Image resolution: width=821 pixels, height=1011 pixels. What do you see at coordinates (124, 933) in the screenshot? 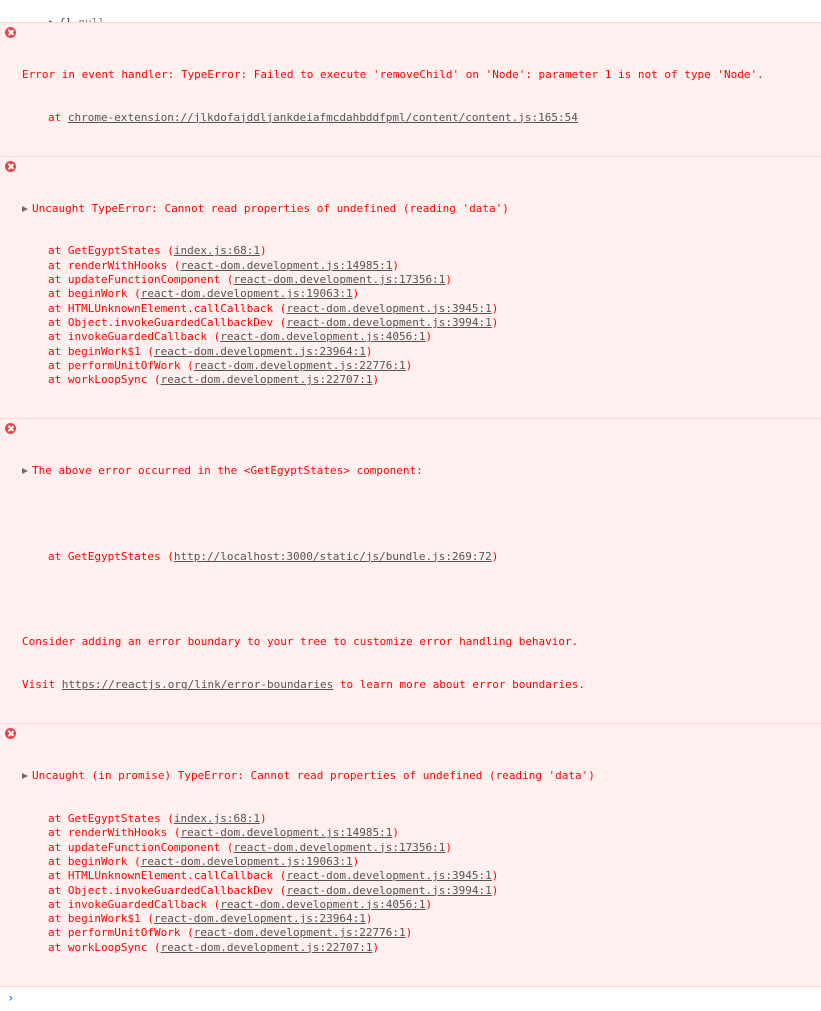
I see `frame-function: performUnitOfWork` at bounding box center [124, 933].